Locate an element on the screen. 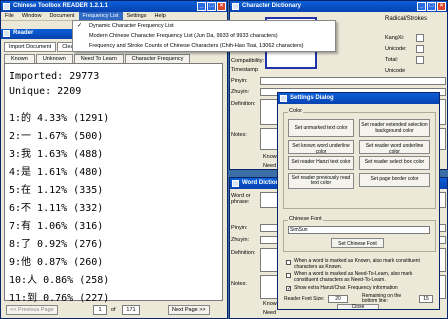 The width and height of the screenshot is (448, 319). word-phrase-label: Word or phrase: is located at coordinates (241, 199).